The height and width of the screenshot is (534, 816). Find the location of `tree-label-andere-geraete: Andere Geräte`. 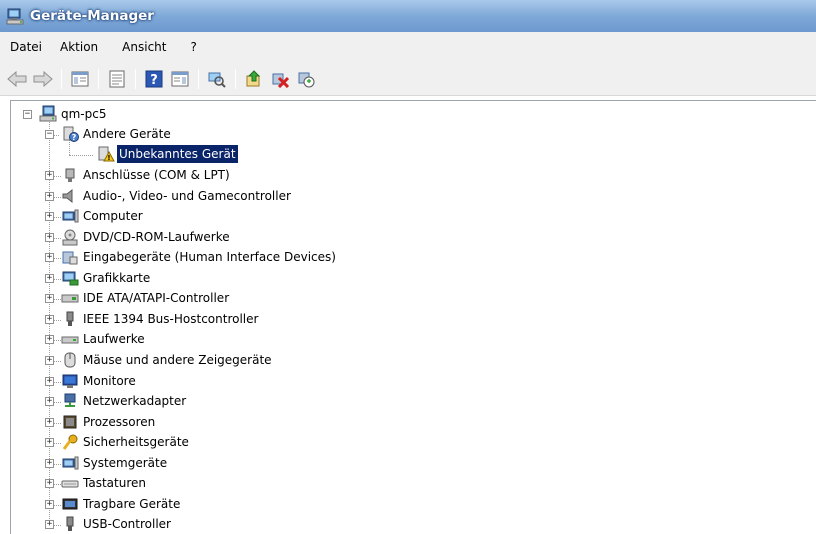

tree-label-andere-geraete: Andere Geräte is located at coordinates (127, 134).